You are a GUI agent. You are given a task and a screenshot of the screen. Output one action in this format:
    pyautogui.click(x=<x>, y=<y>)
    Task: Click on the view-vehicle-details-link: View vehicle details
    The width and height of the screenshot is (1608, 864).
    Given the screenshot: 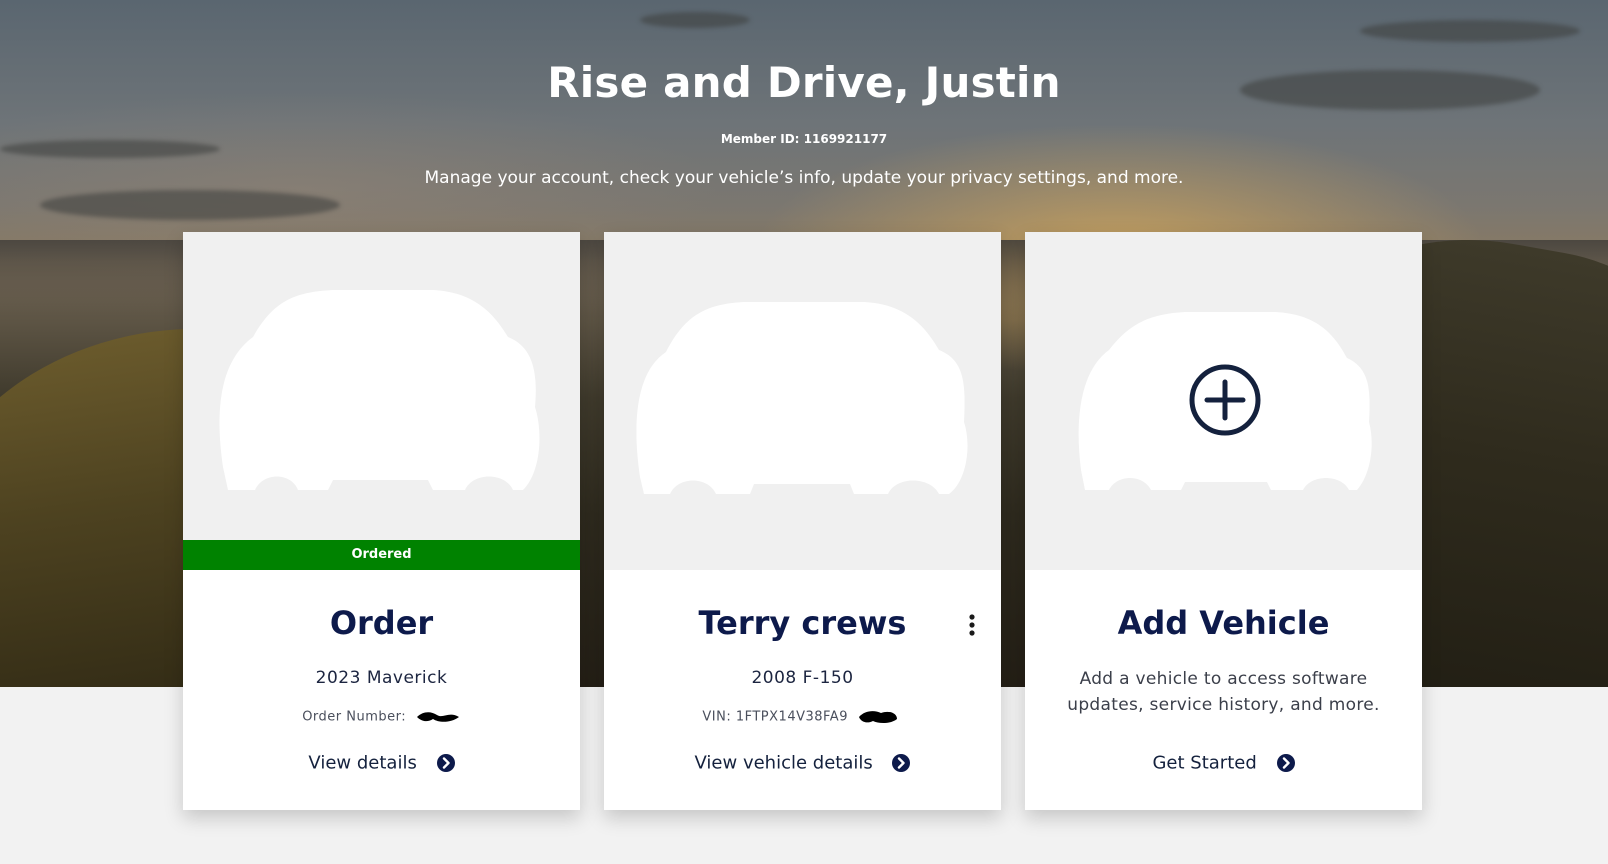 What is the action you would take?
    pyautogui.click(x=802, y=763)
    